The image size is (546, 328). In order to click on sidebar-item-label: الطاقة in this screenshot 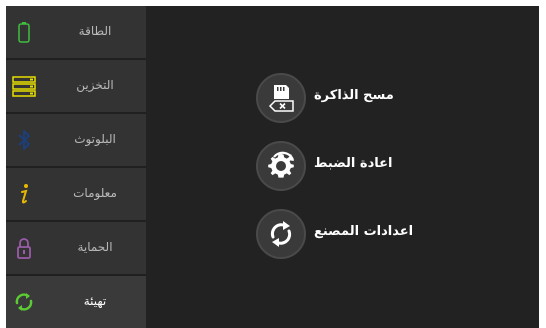, I will do `click(95, 31)`.